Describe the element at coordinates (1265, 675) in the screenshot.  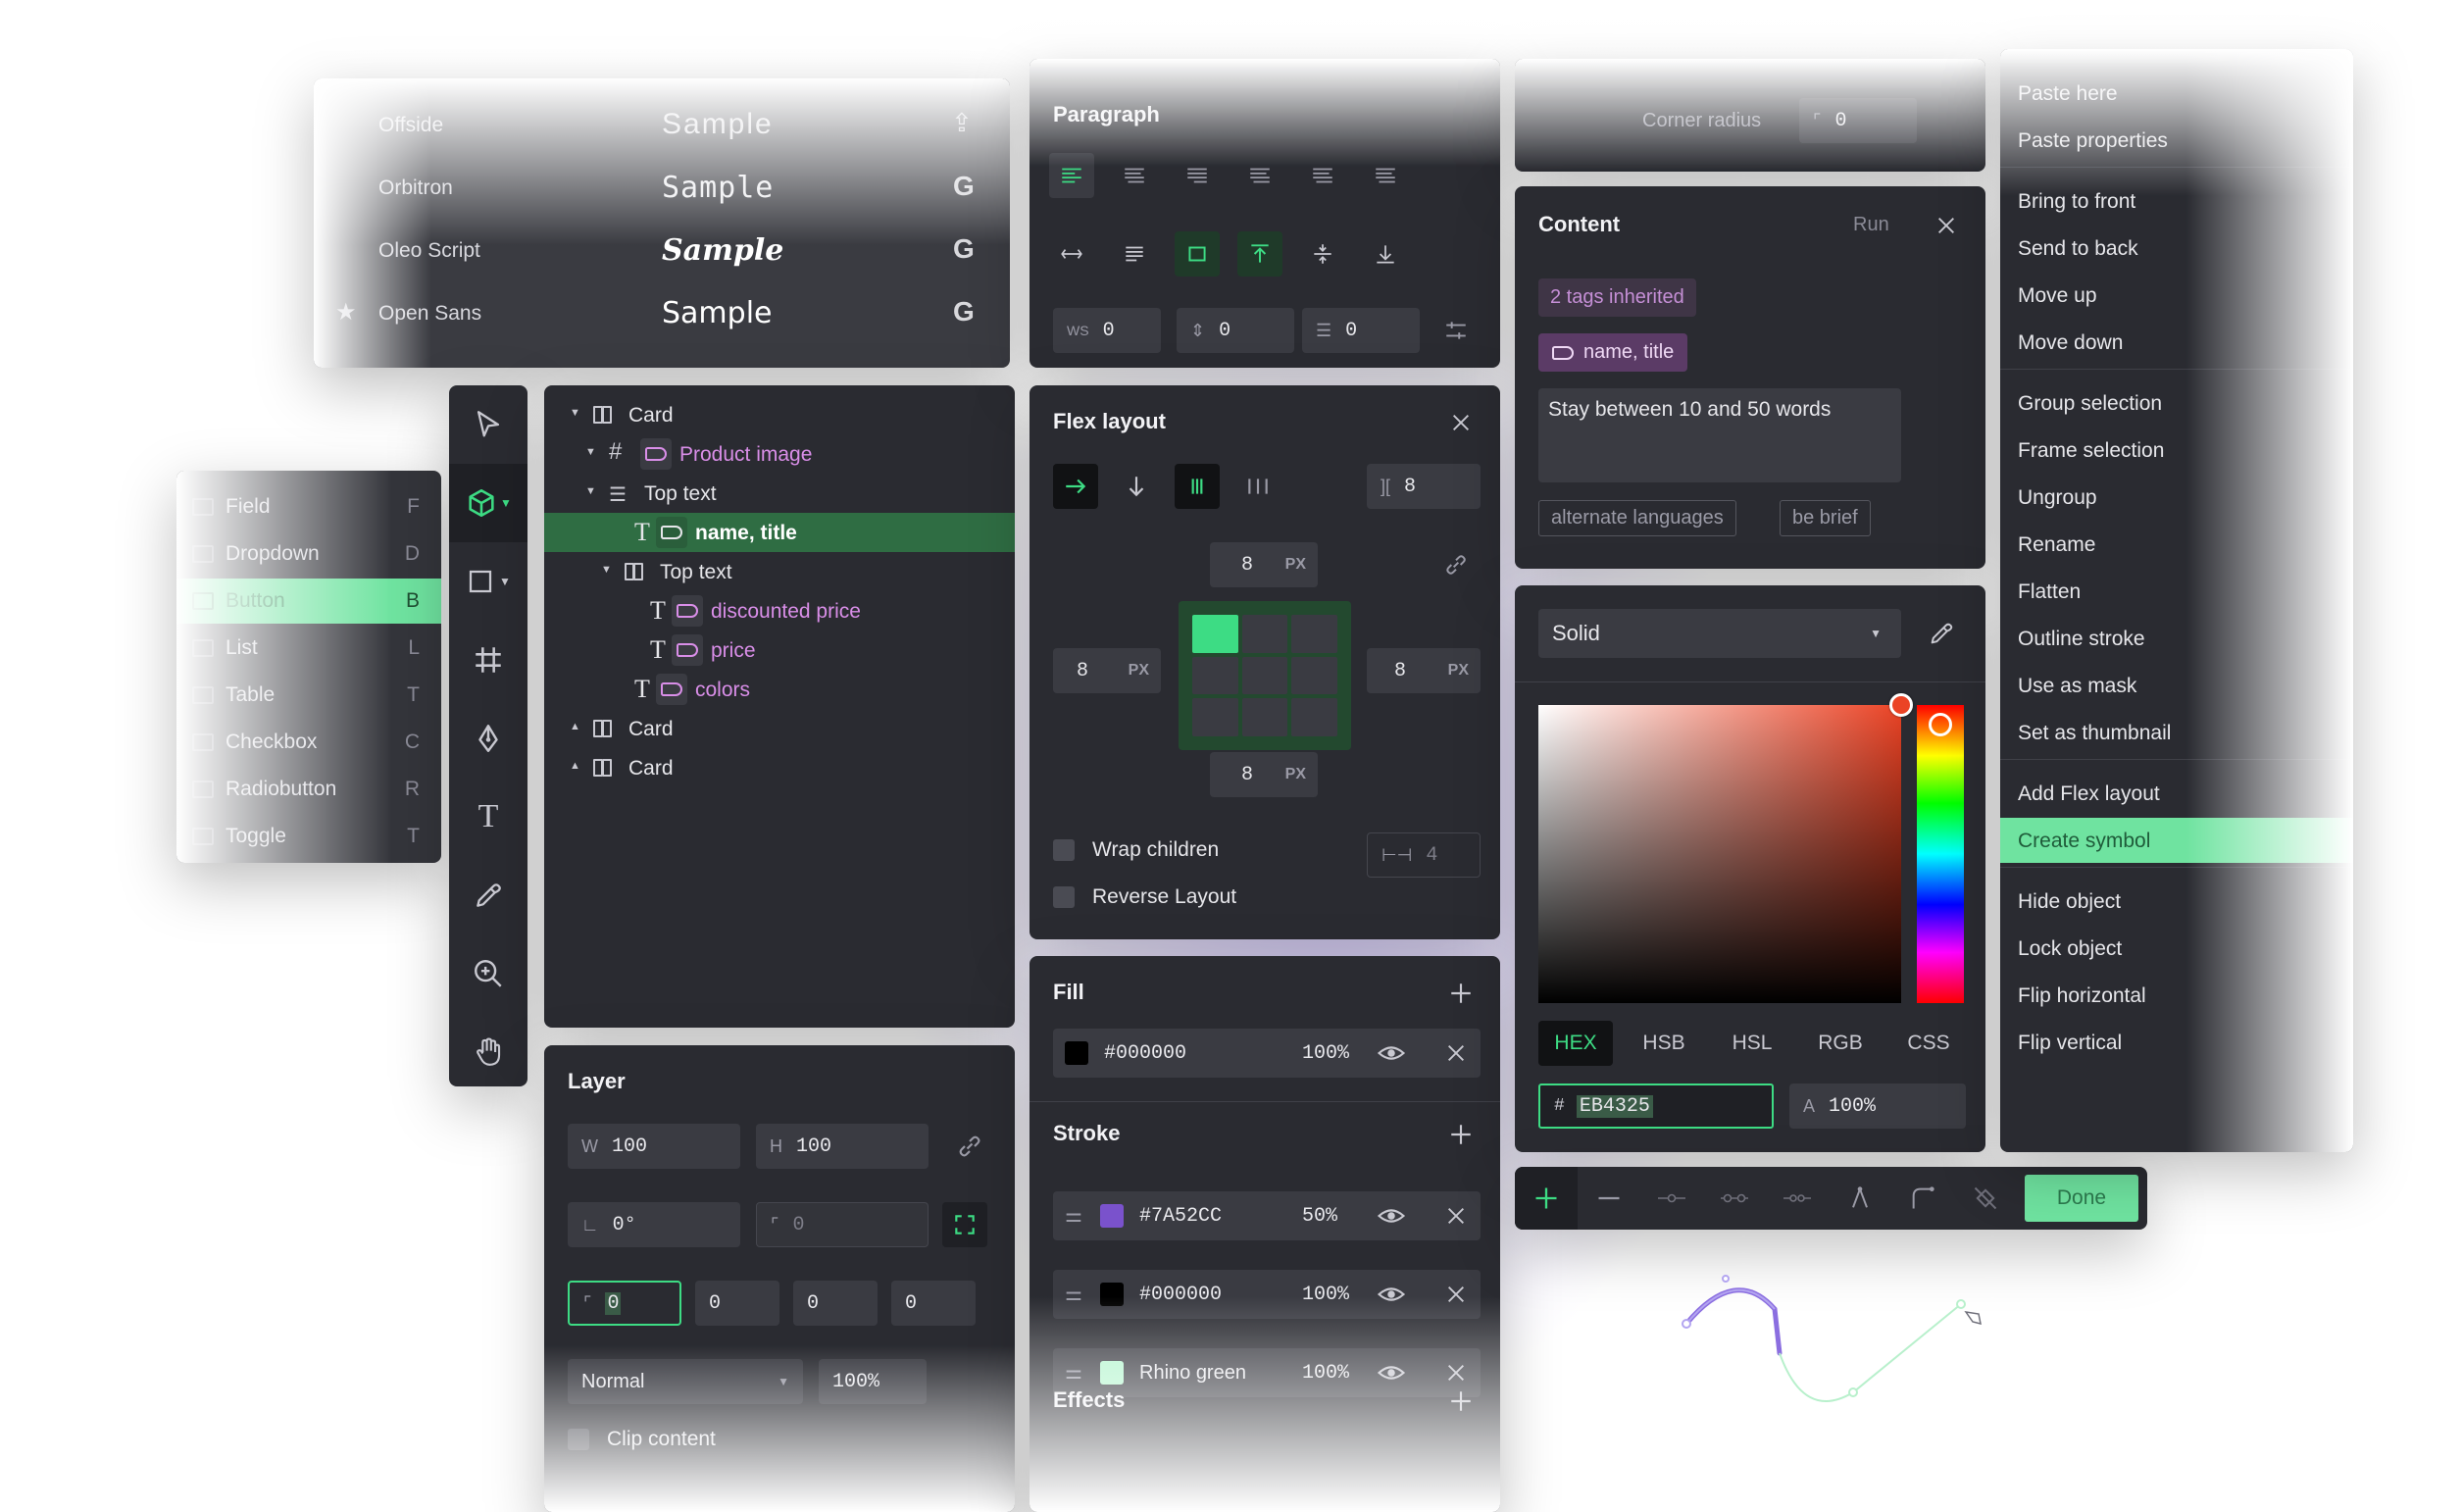
I see `alignment-grid` at that location.